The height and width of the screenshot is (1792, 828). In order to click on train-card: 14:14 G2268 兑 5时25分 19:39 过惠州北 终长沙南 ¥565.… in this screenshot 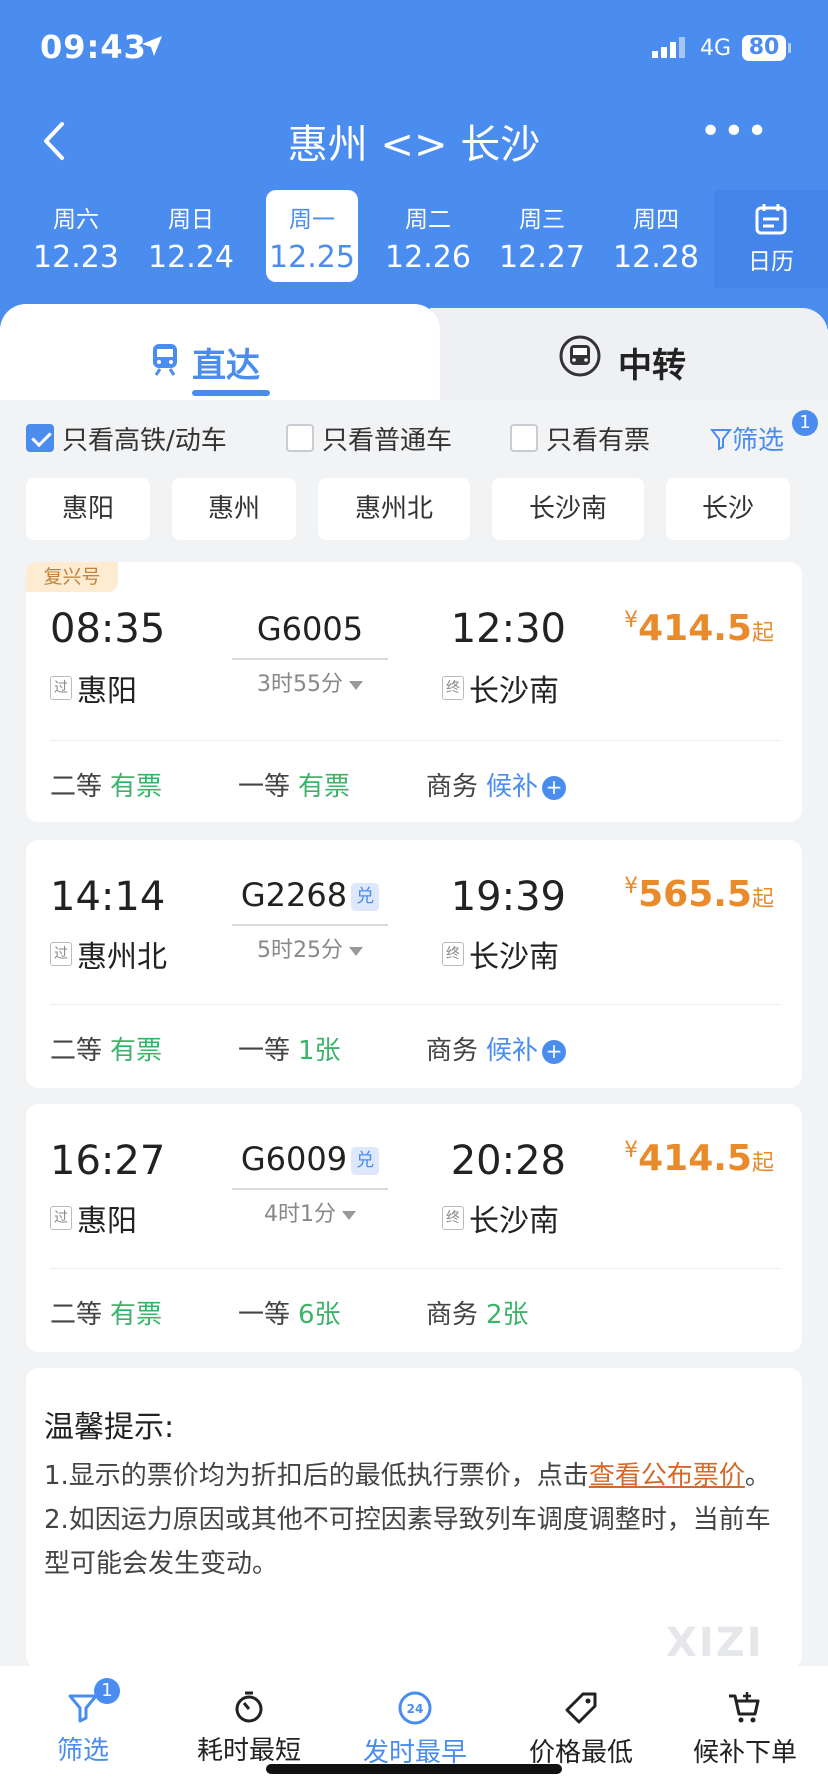, I will do `click(414, 964)`.